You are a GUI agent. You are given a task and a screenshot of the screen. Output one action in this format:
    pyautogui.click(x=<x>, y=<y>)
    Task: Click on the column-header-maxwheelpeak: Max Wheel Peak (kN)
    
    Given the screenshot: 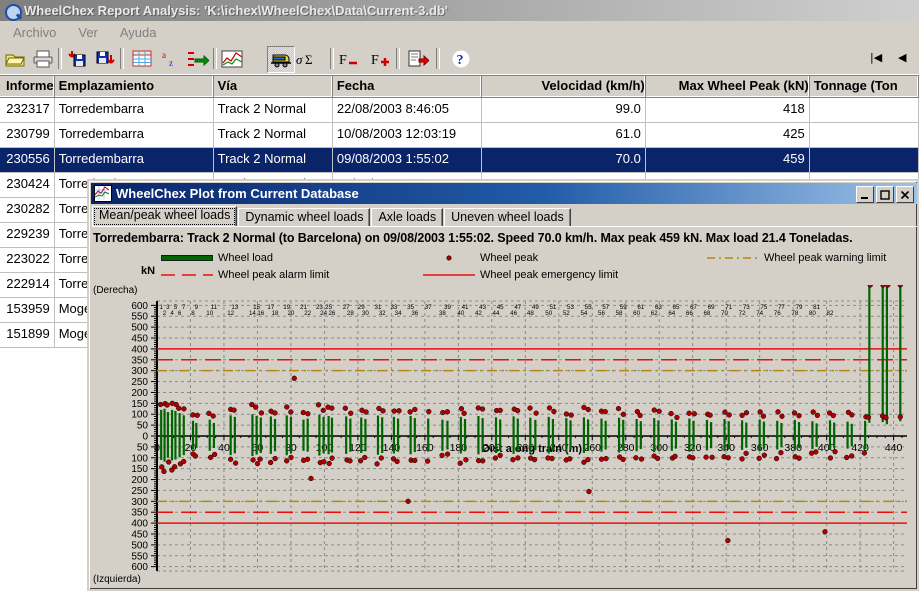 What is the action you would take?
    pyautogui.click(x=727, y=87)
    